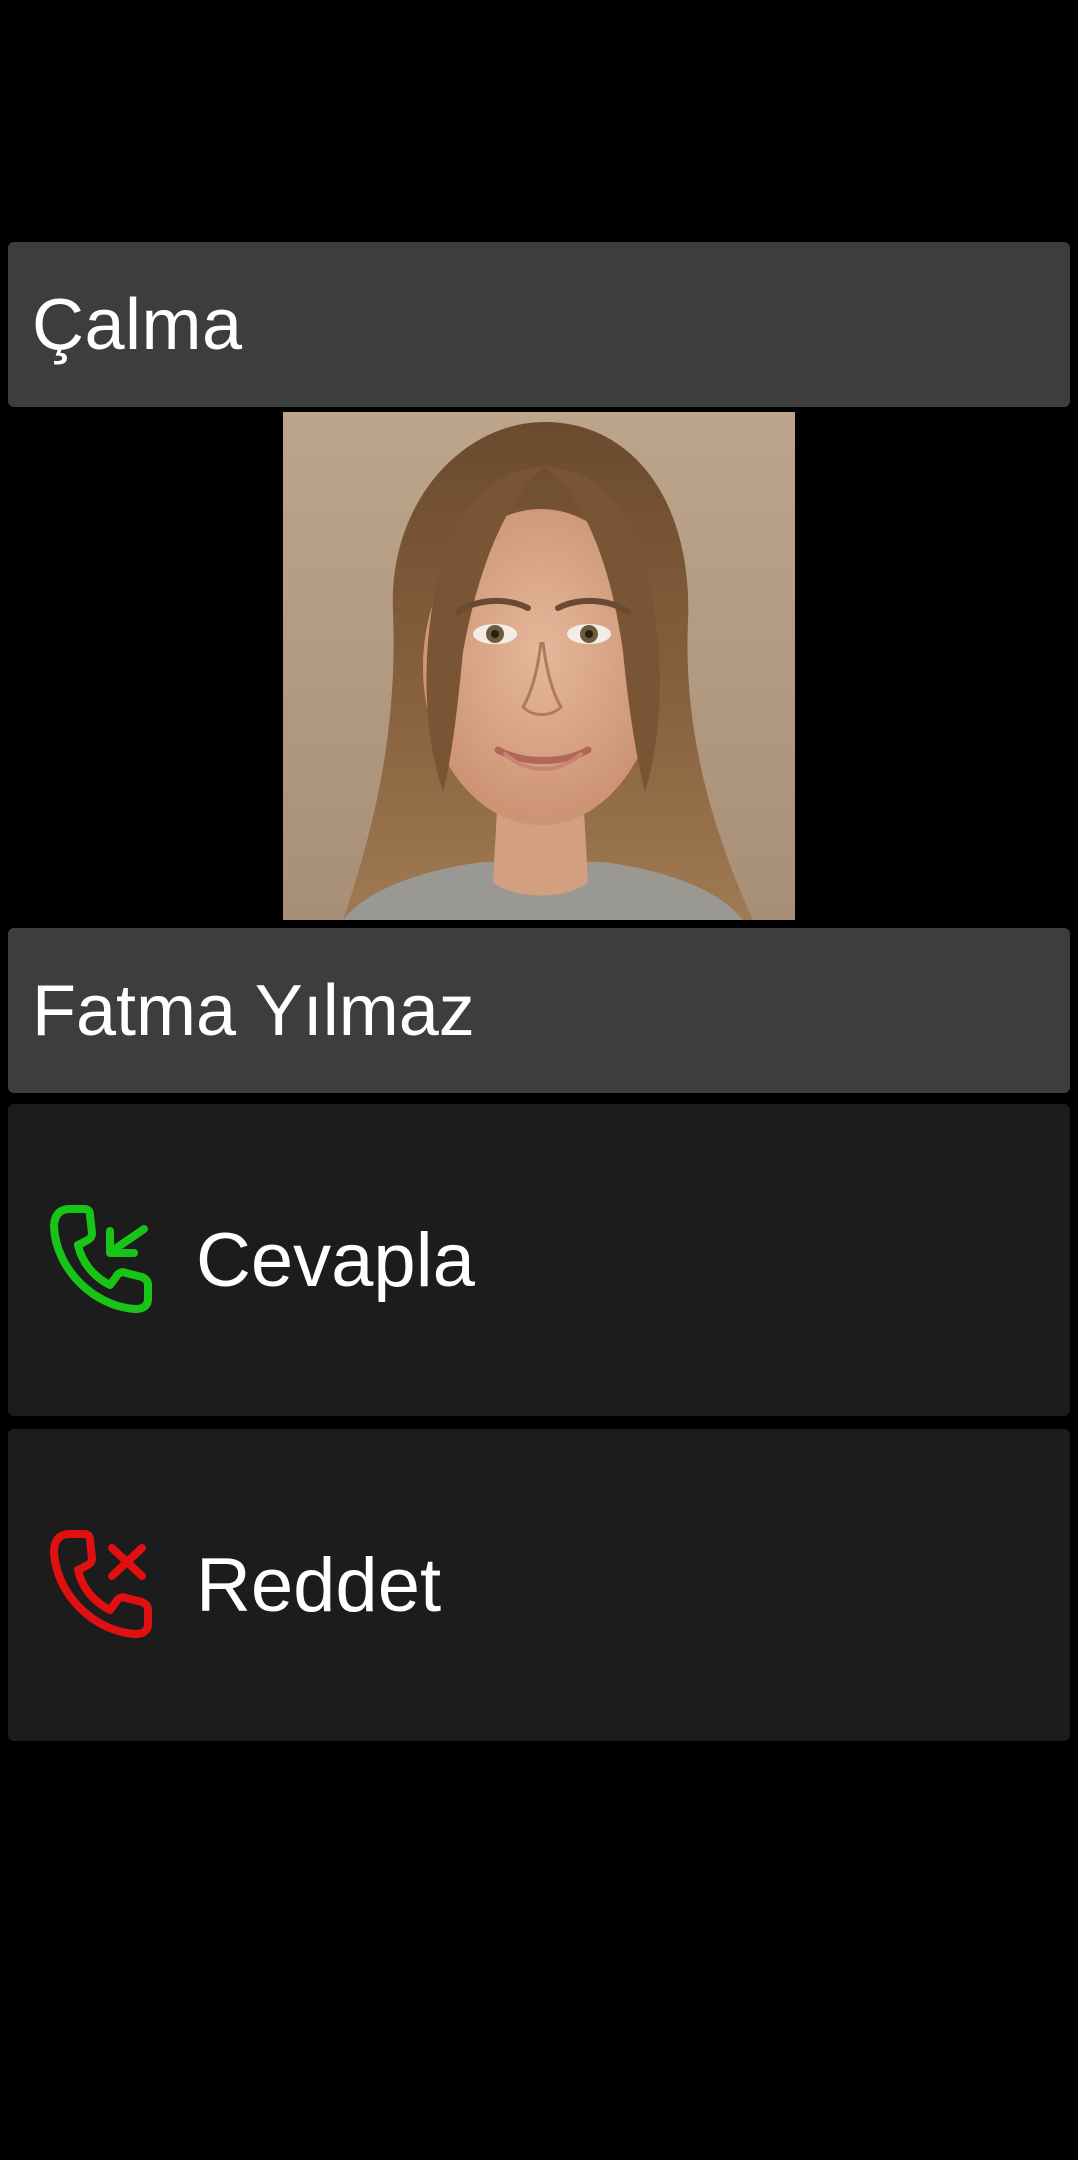 The width and height of the screenshot is (1078, 2160). I want to click on answer-label: Cevapla, so click(335, 1260).